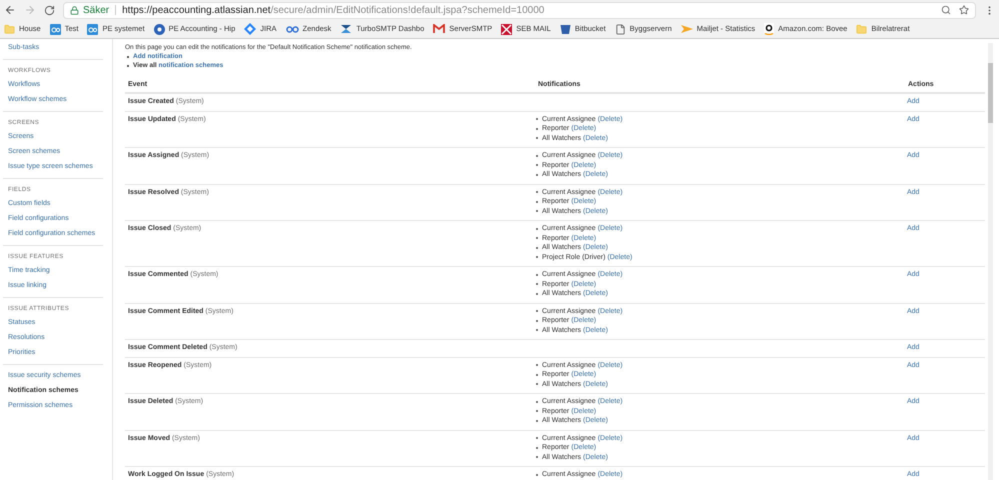 The height and width of the screenshot is (480, 999). I want to click on lock-icon, so click(74, 10).